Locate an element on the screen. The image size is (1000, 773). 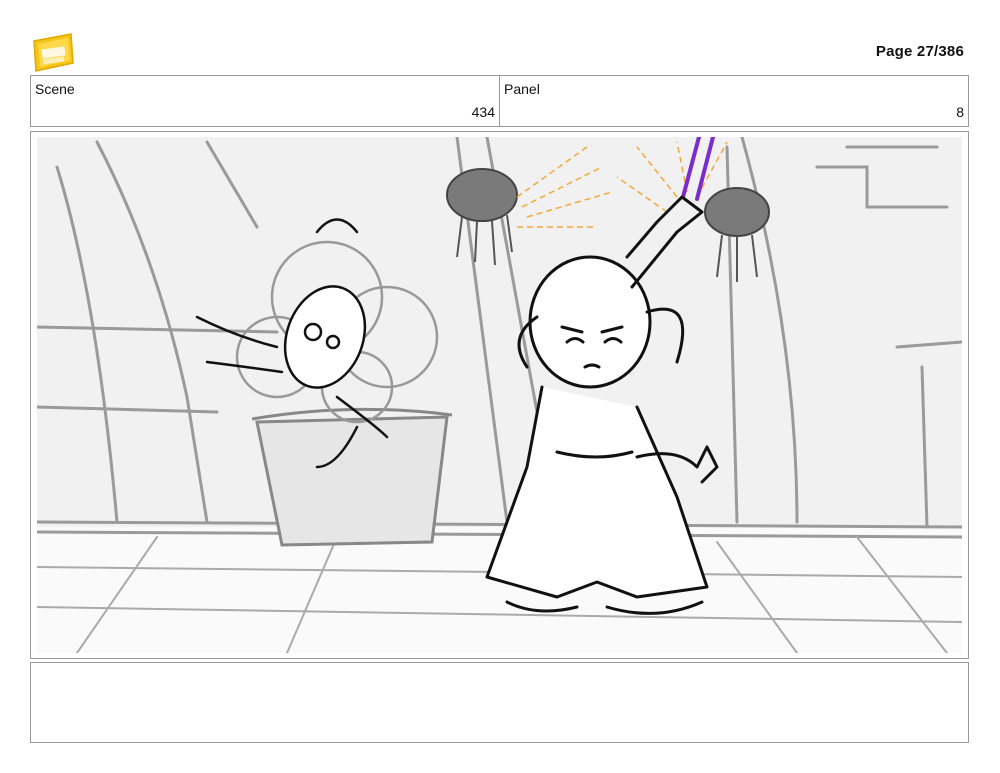
page-label: Page is located at coordinates (894, 51).